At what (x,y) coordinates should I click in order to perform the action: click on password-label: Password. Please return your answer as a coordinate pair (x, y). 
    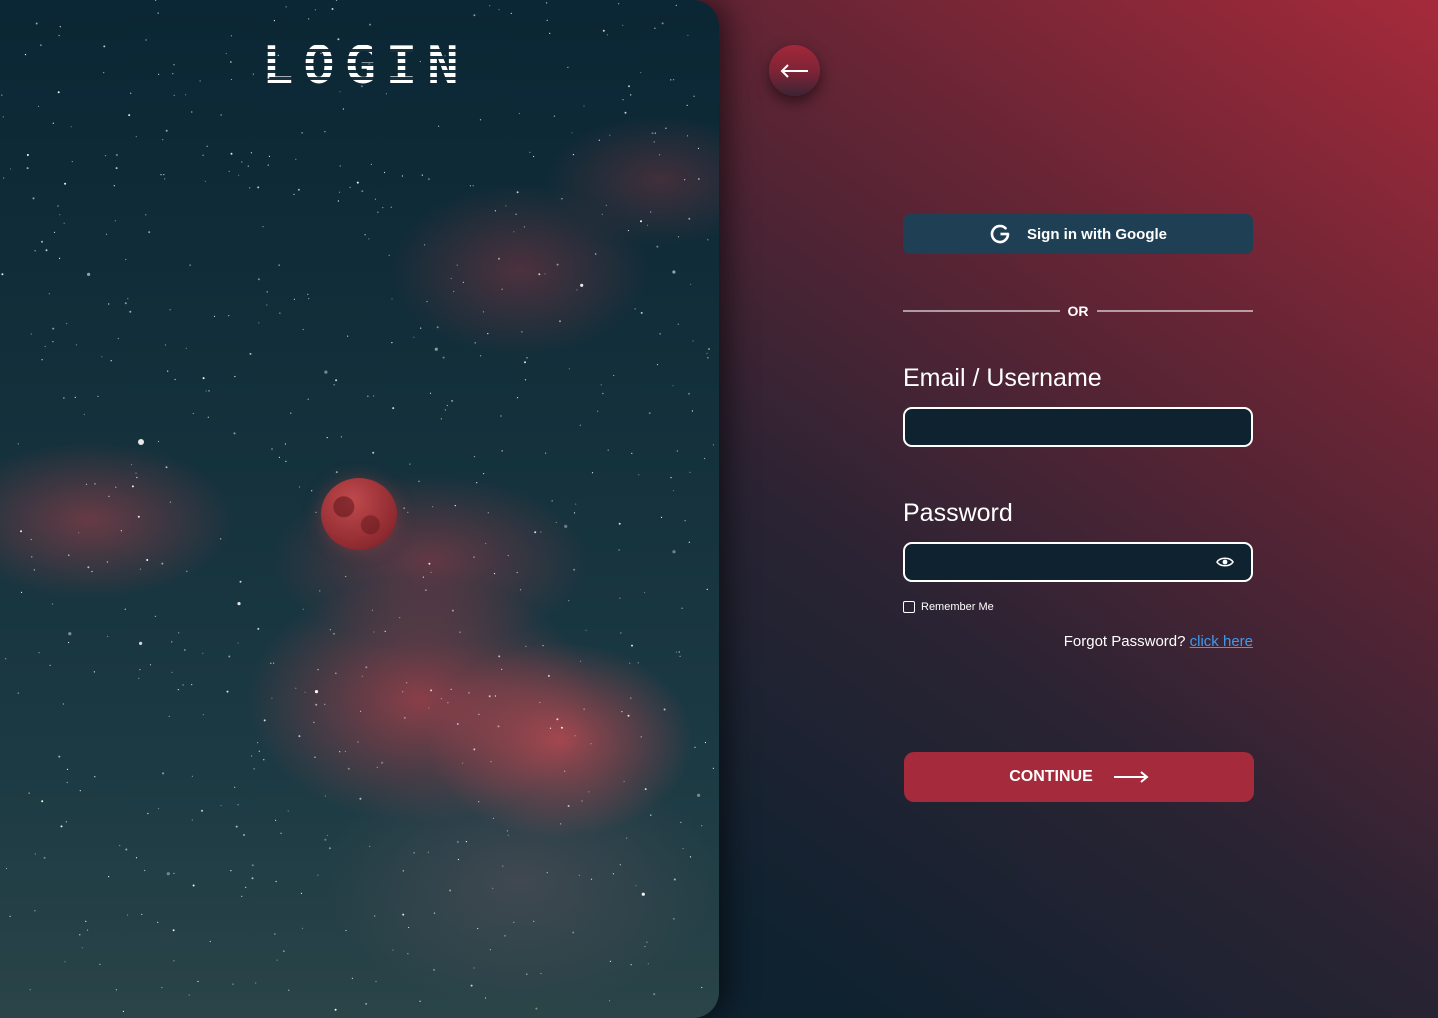
    Looking at the image, I should click on (958, 513).